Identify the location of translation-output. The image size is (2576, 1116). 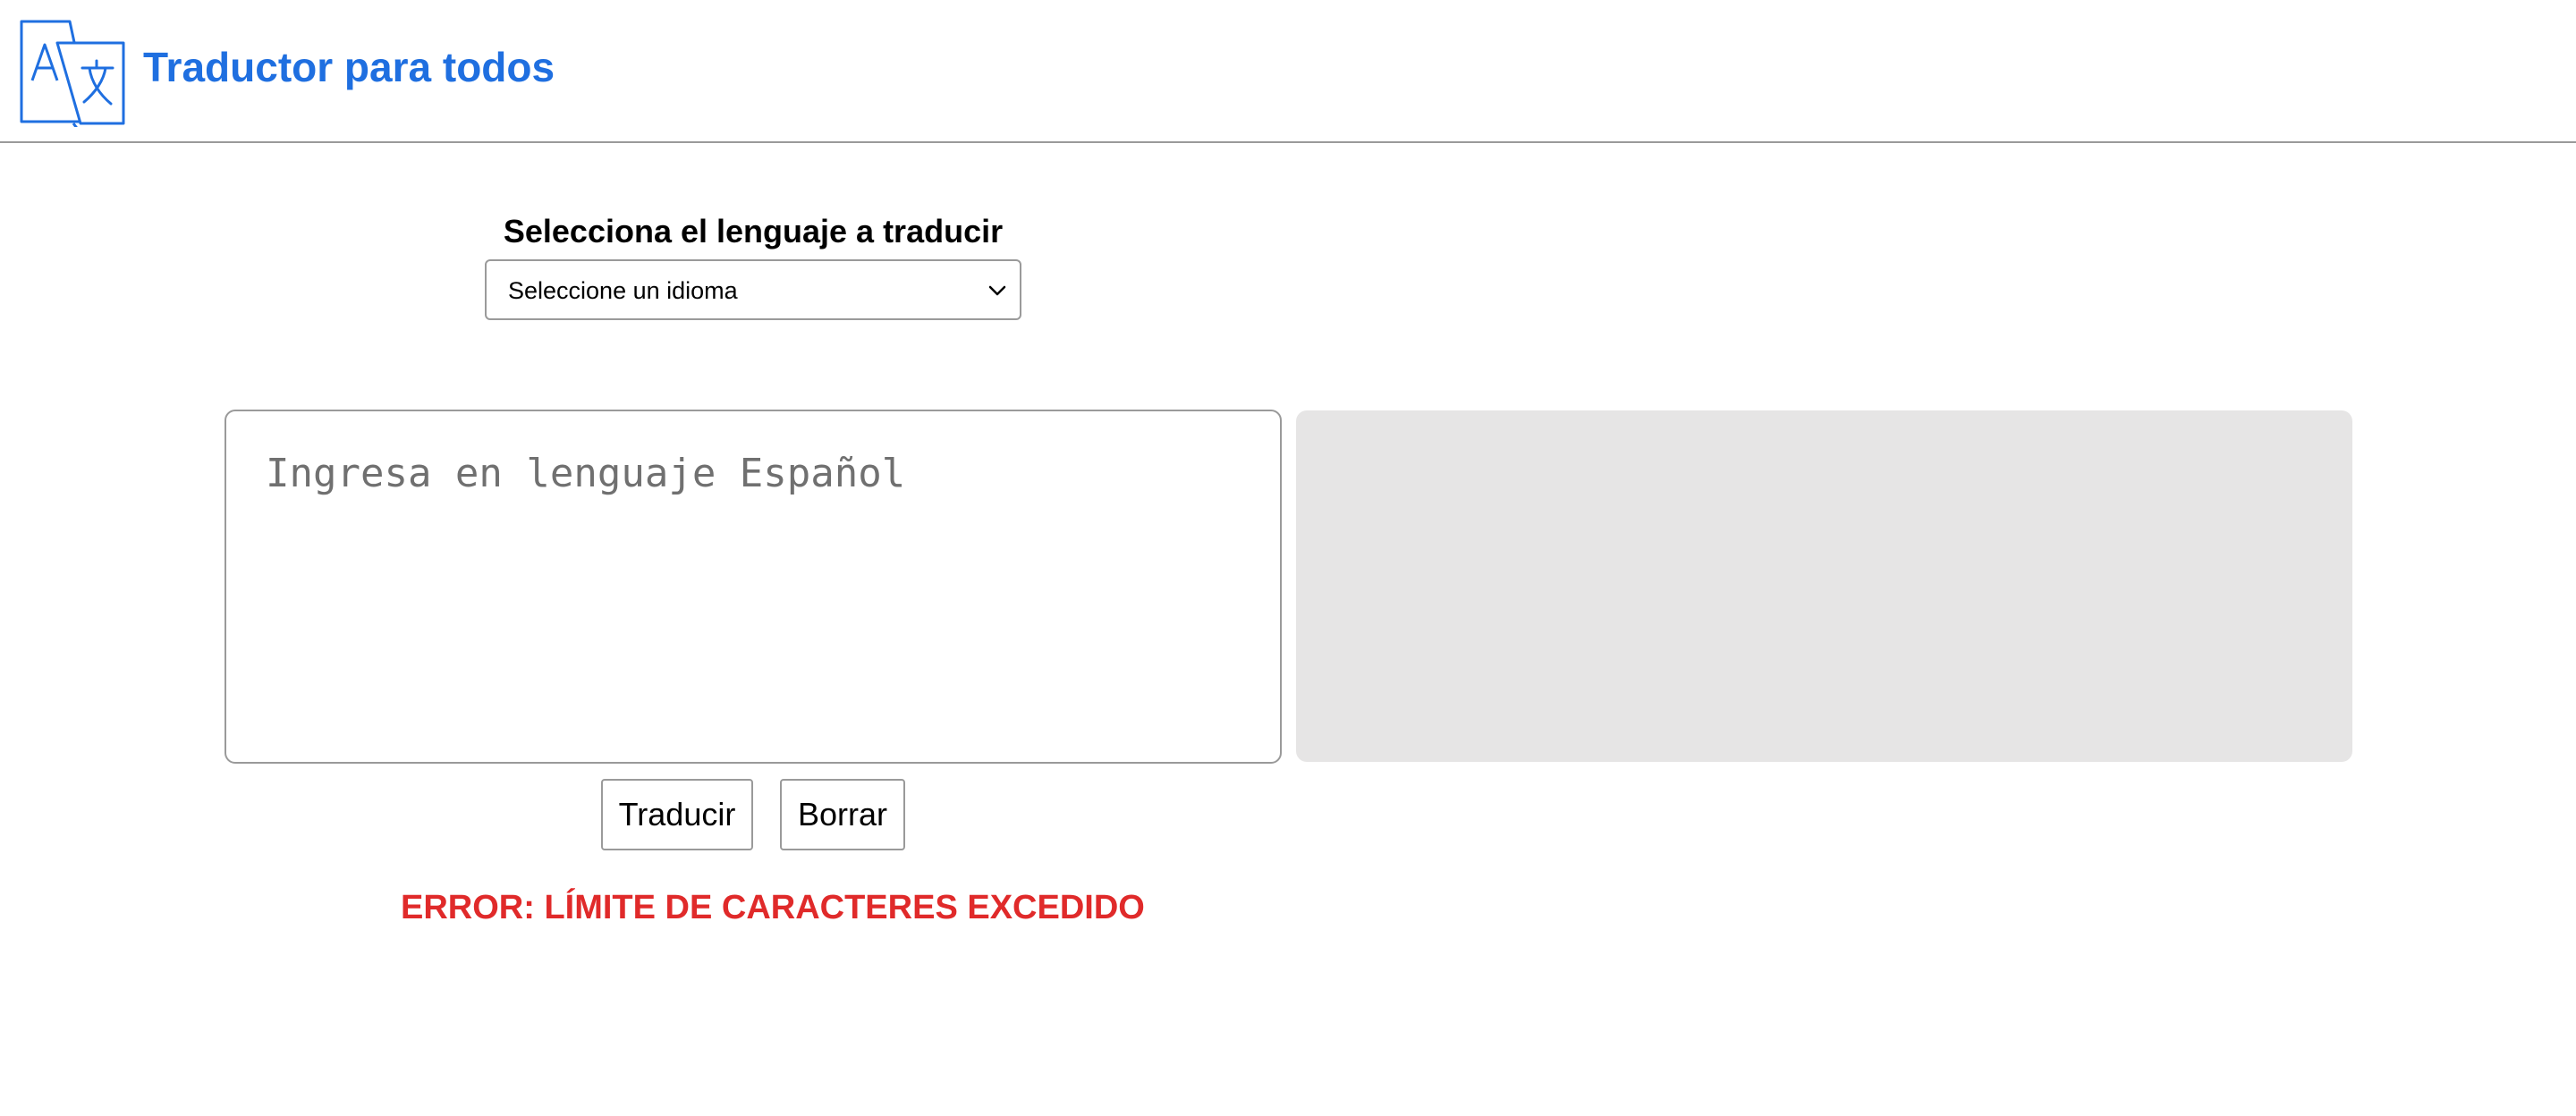
(1824, 586).